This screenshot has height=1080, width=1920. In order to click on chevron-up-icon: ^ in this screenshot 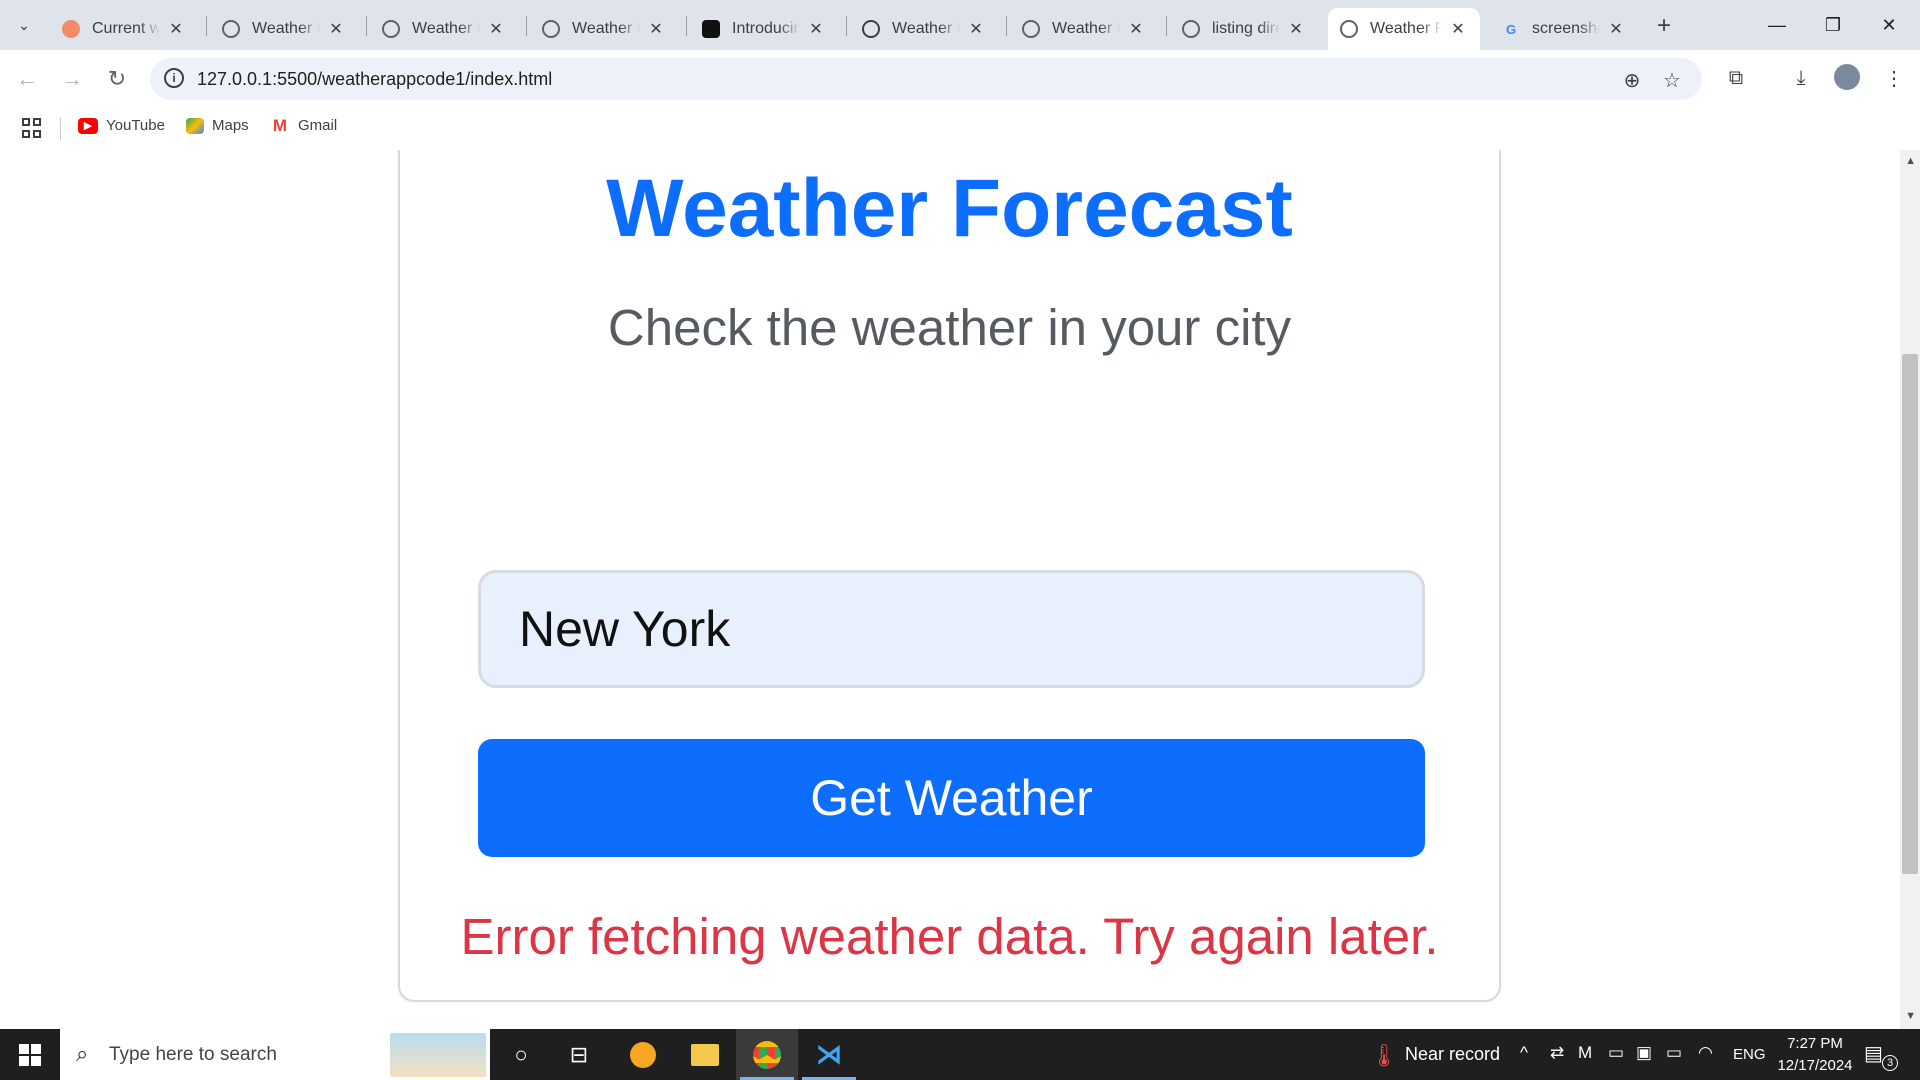, I will do `click(1524, 1053)`.